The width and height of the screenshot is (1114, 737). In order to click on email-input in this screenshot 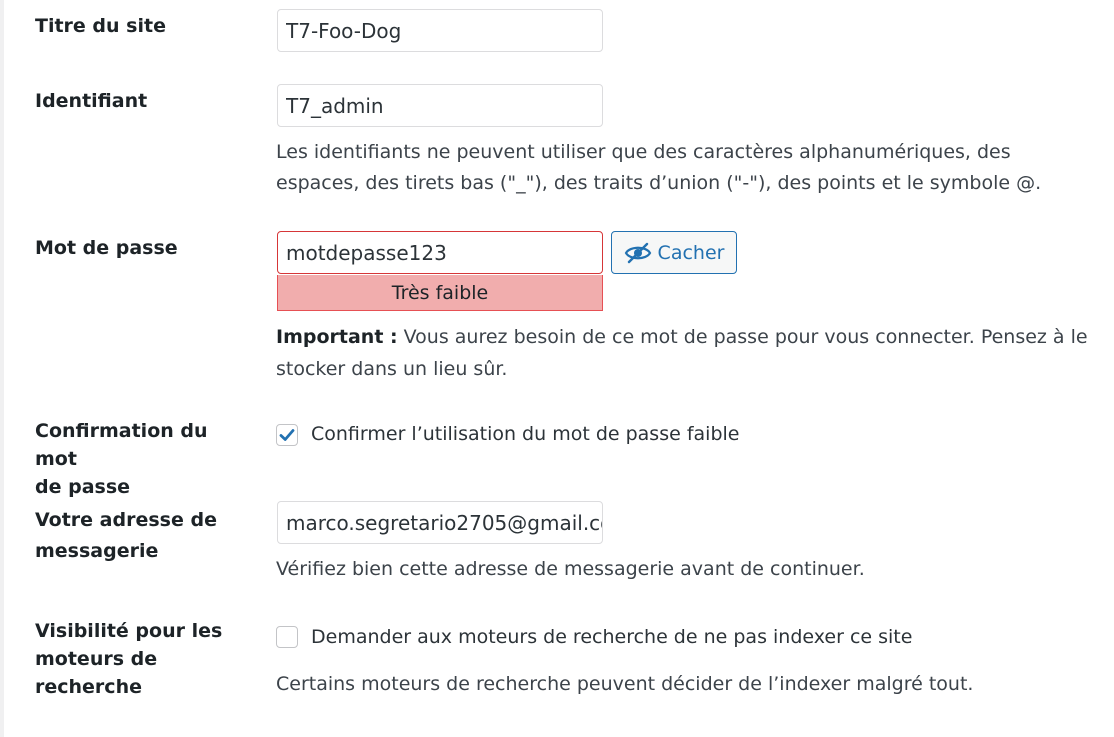, I will do `click(440, 522)`.